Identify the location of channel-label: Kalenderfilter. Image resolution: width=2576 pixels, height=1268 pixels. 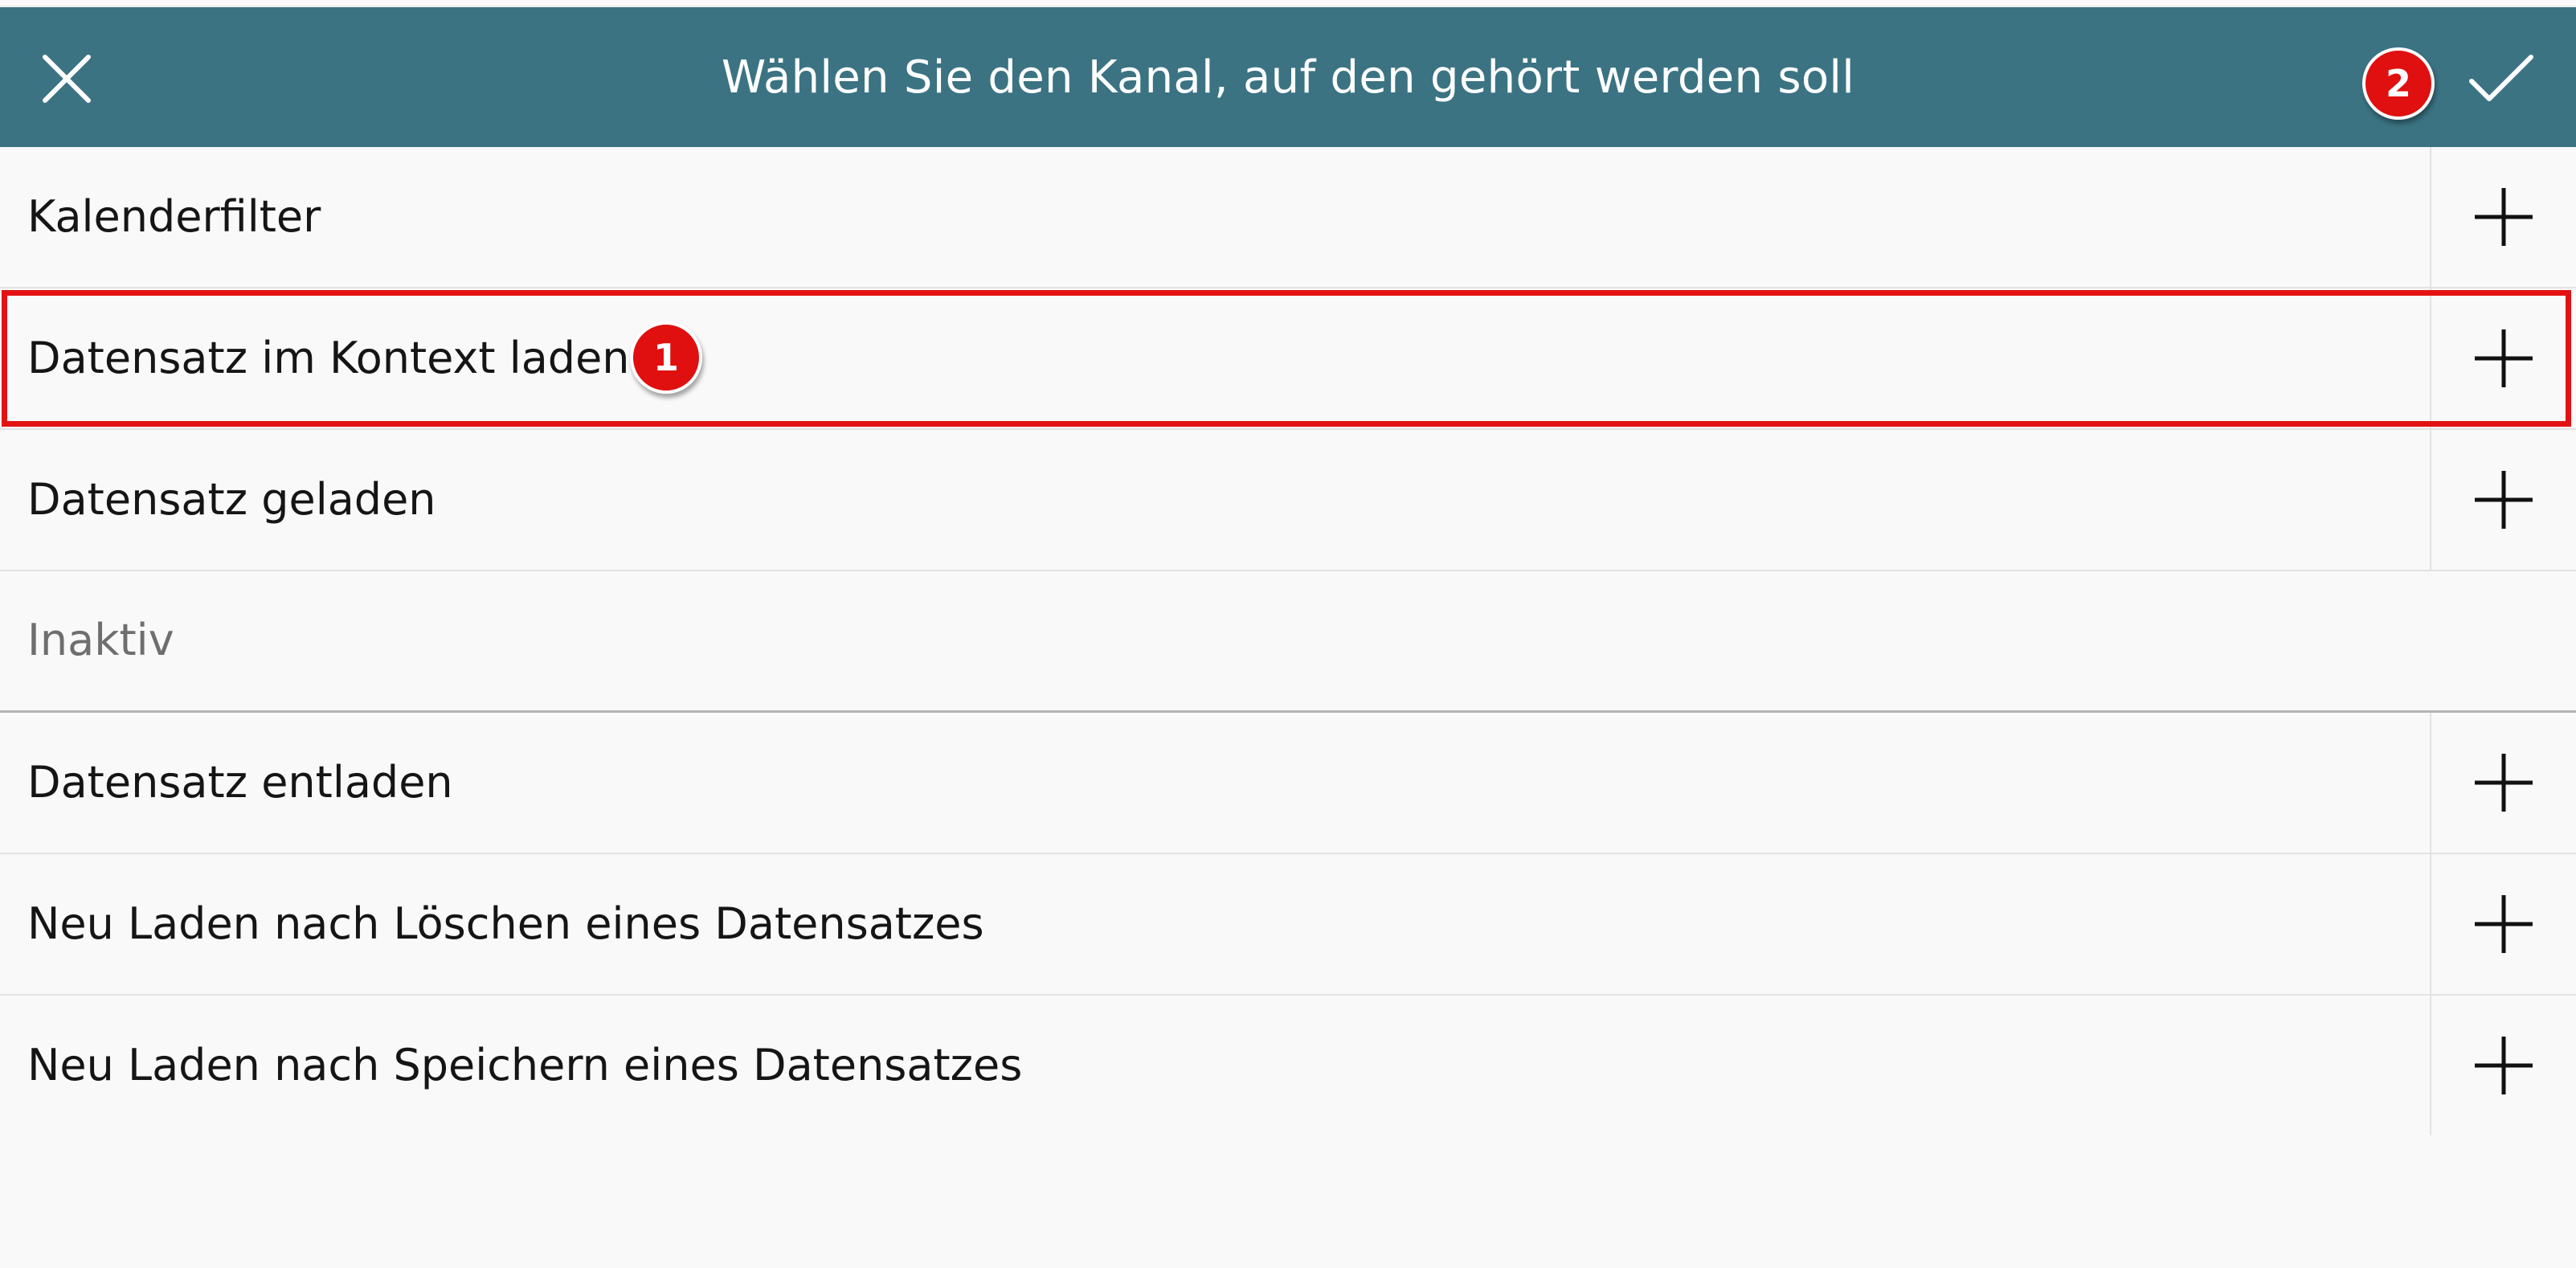
(174, 216).